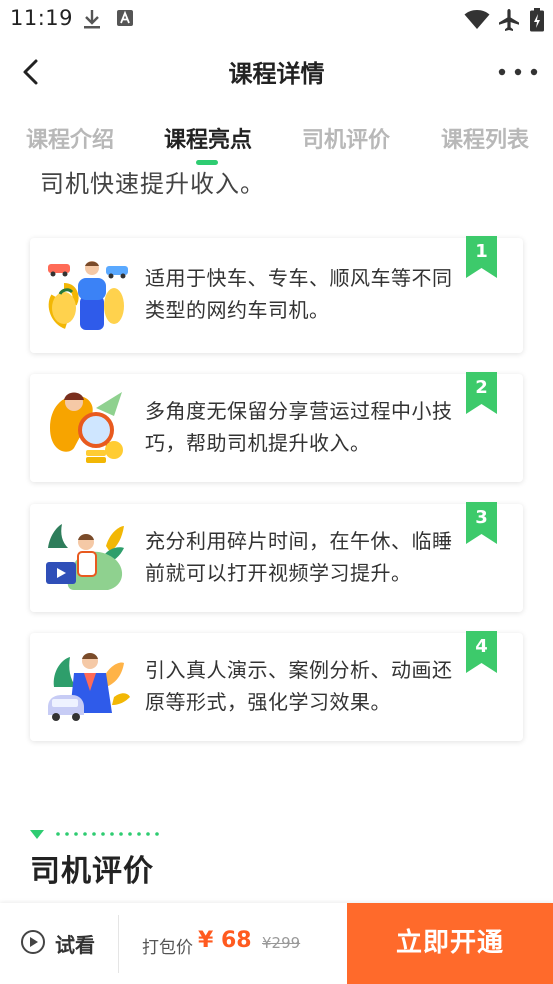 Image resolution: width=553 pixels, height=984 pixels. What do you see at coordinates (87, 296) in the screenshot?
I see `cars-and-driver-illustration` at bounding box center [87, 296].